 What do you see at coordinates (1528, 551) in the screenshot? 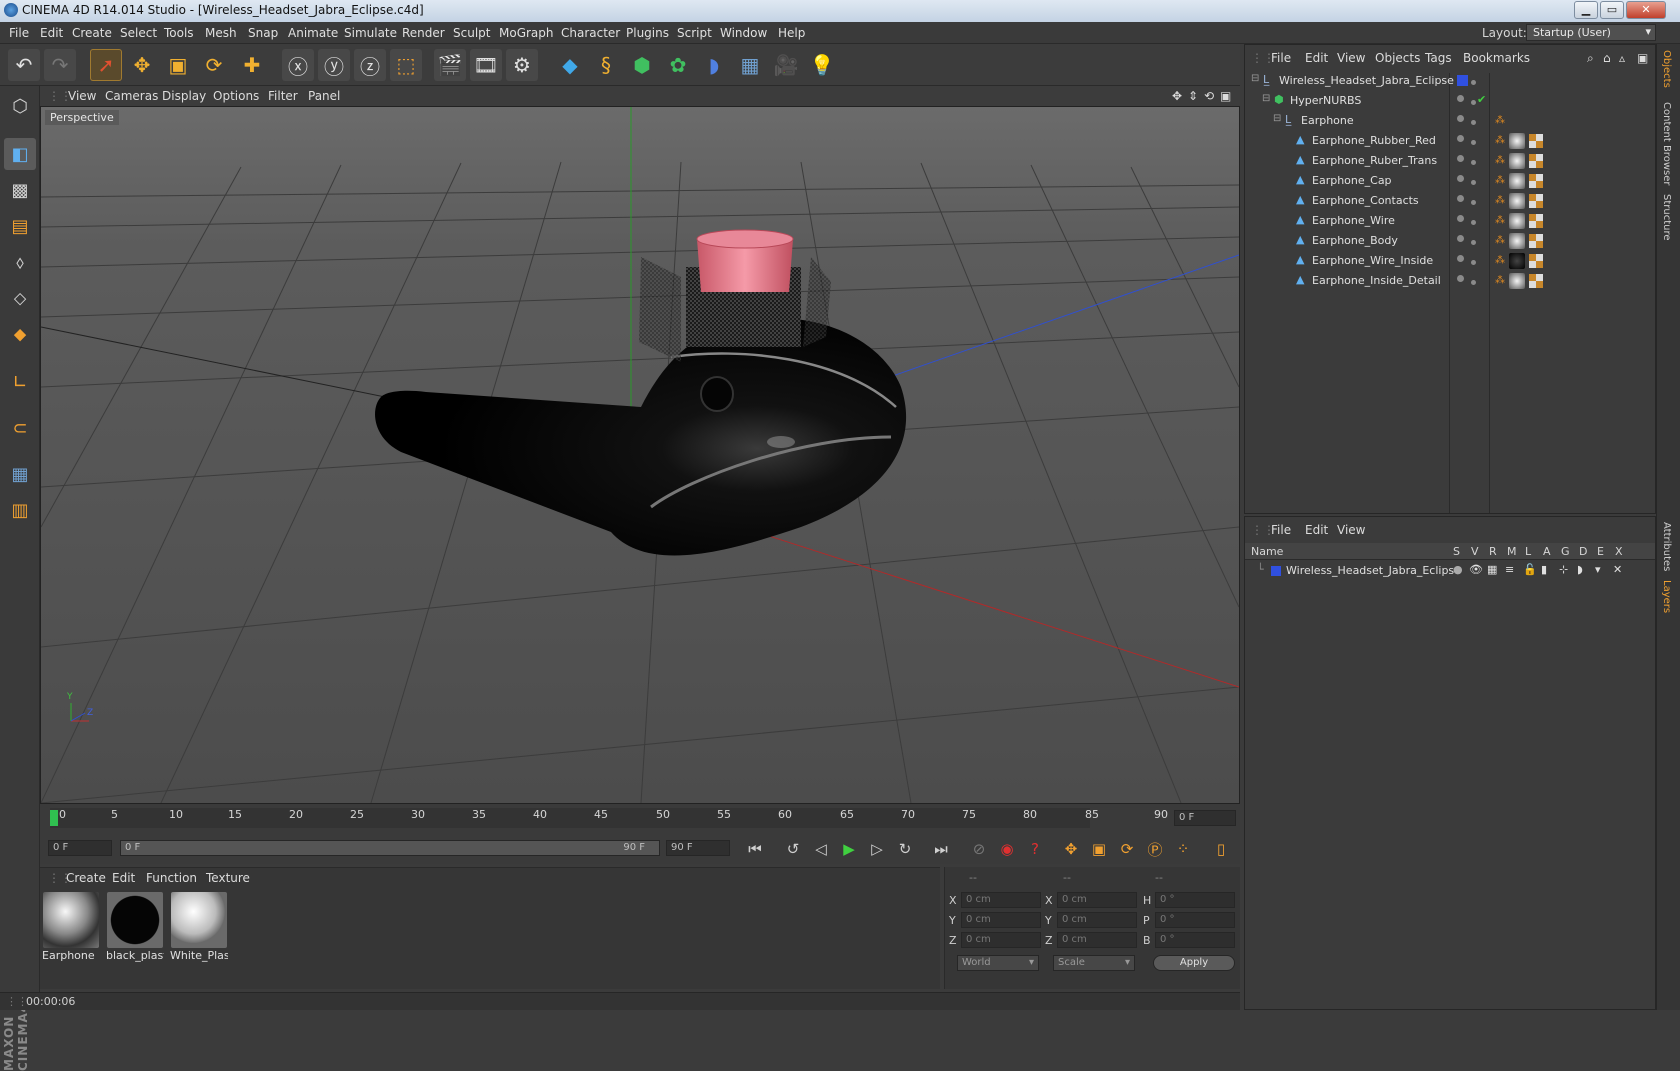
I see `layer-col-l: L` at bounding box center [1528, 551].